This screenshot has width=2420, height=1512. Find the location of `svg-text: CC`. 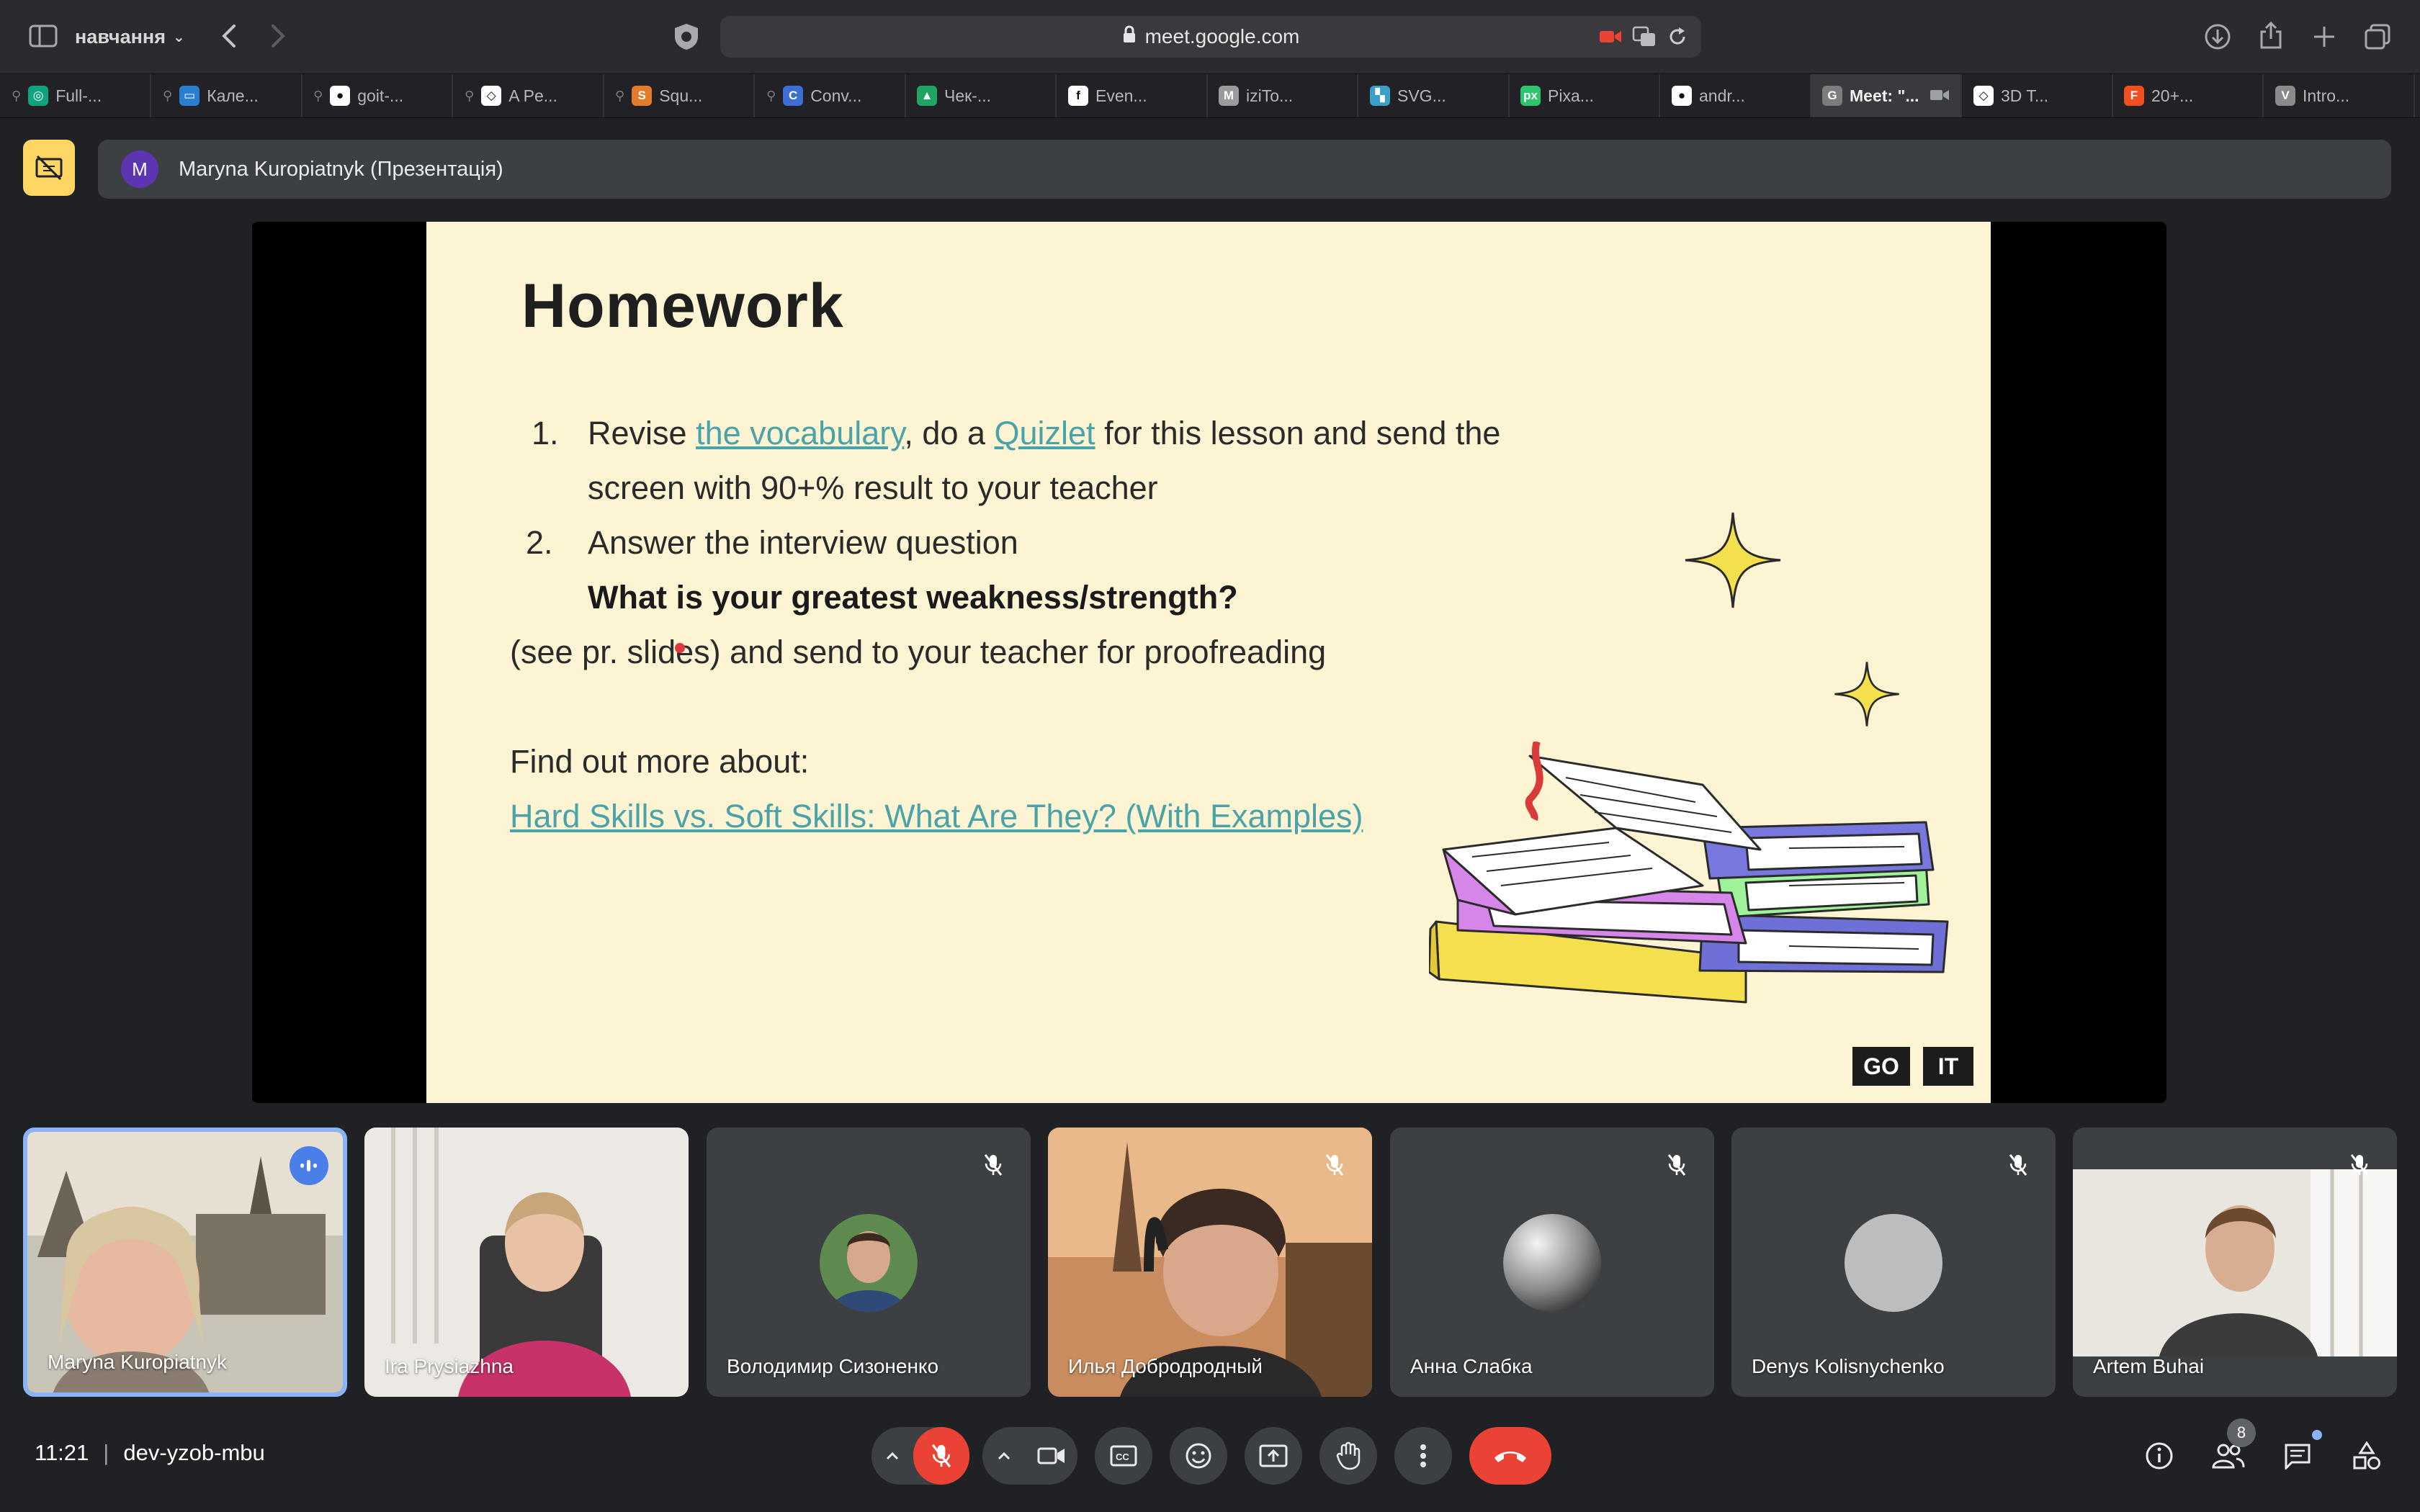

svg-text: CC is located at coordinates (1122, 1457).